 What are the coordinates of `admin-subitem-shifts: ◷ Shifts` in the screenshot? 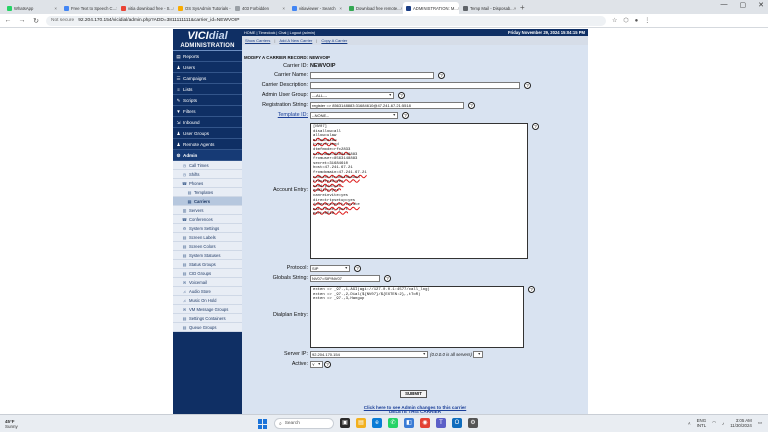 It's located at (207, 174).